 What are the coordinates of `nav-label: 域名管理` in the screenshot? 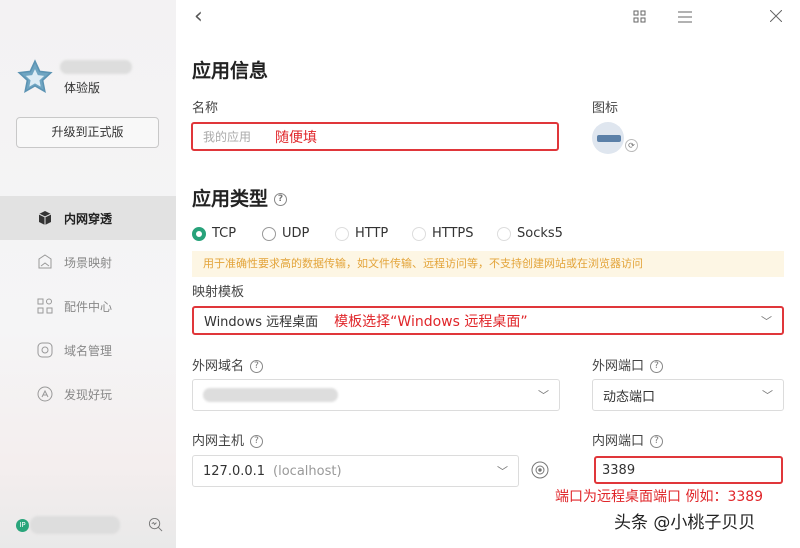 It's located at (88, 350).